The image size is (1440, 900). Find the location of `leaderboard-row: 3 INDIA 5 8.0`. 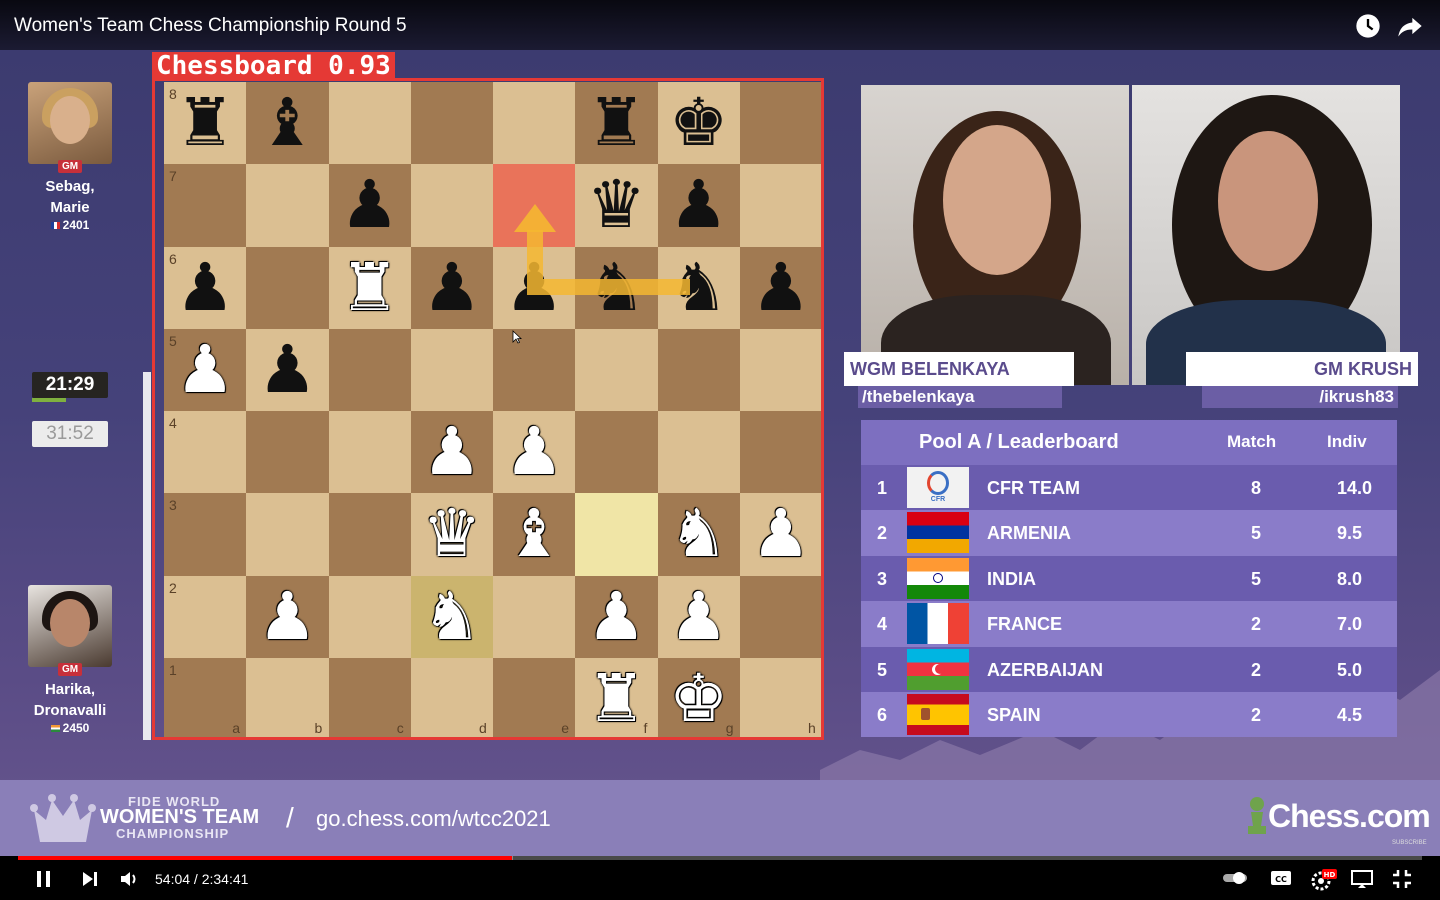

leaderboard-row: 3 INDIA 5 8.0 is located at coordinates (1129, 578).